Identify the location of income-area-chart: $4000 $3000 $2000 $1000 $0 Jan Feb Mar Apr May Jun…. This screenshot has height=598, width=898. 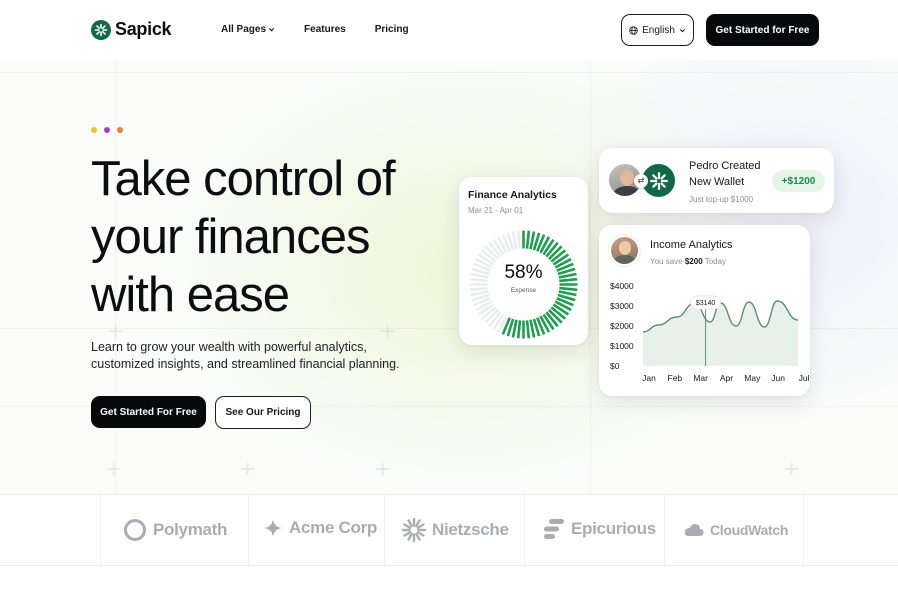
(710, 332).